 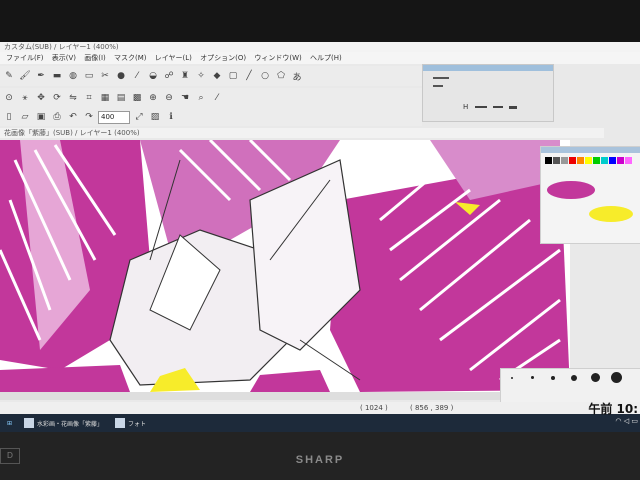 What do you see at coordinates (137, 98) in the screenshot?
I see `grid-icon: ▩` at bounding box center [137, 98].